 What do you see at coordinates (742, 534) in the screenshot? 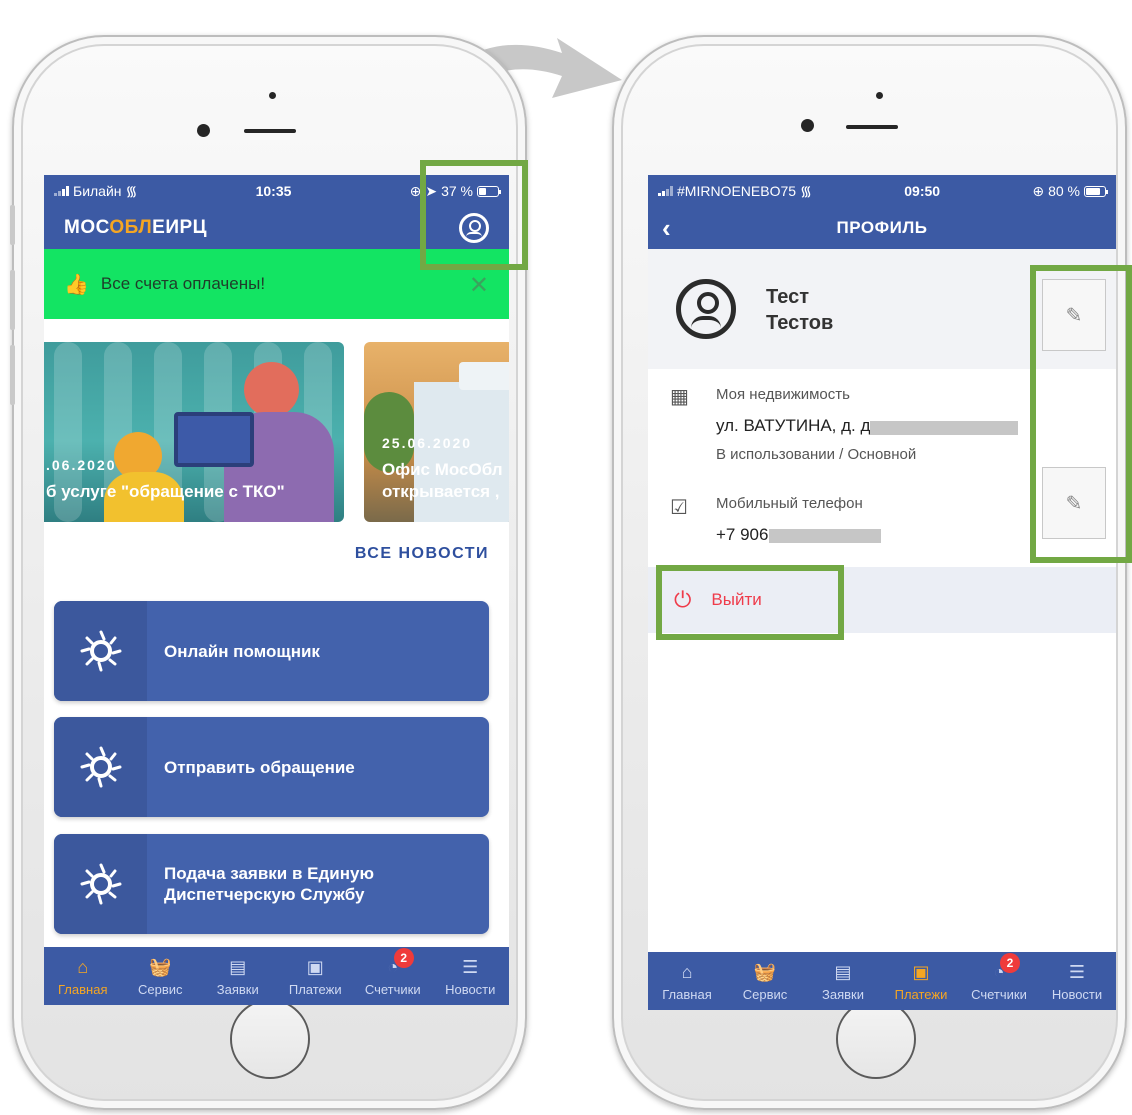
I see `phone-value: +7 906` at bounding box center [742, 534].